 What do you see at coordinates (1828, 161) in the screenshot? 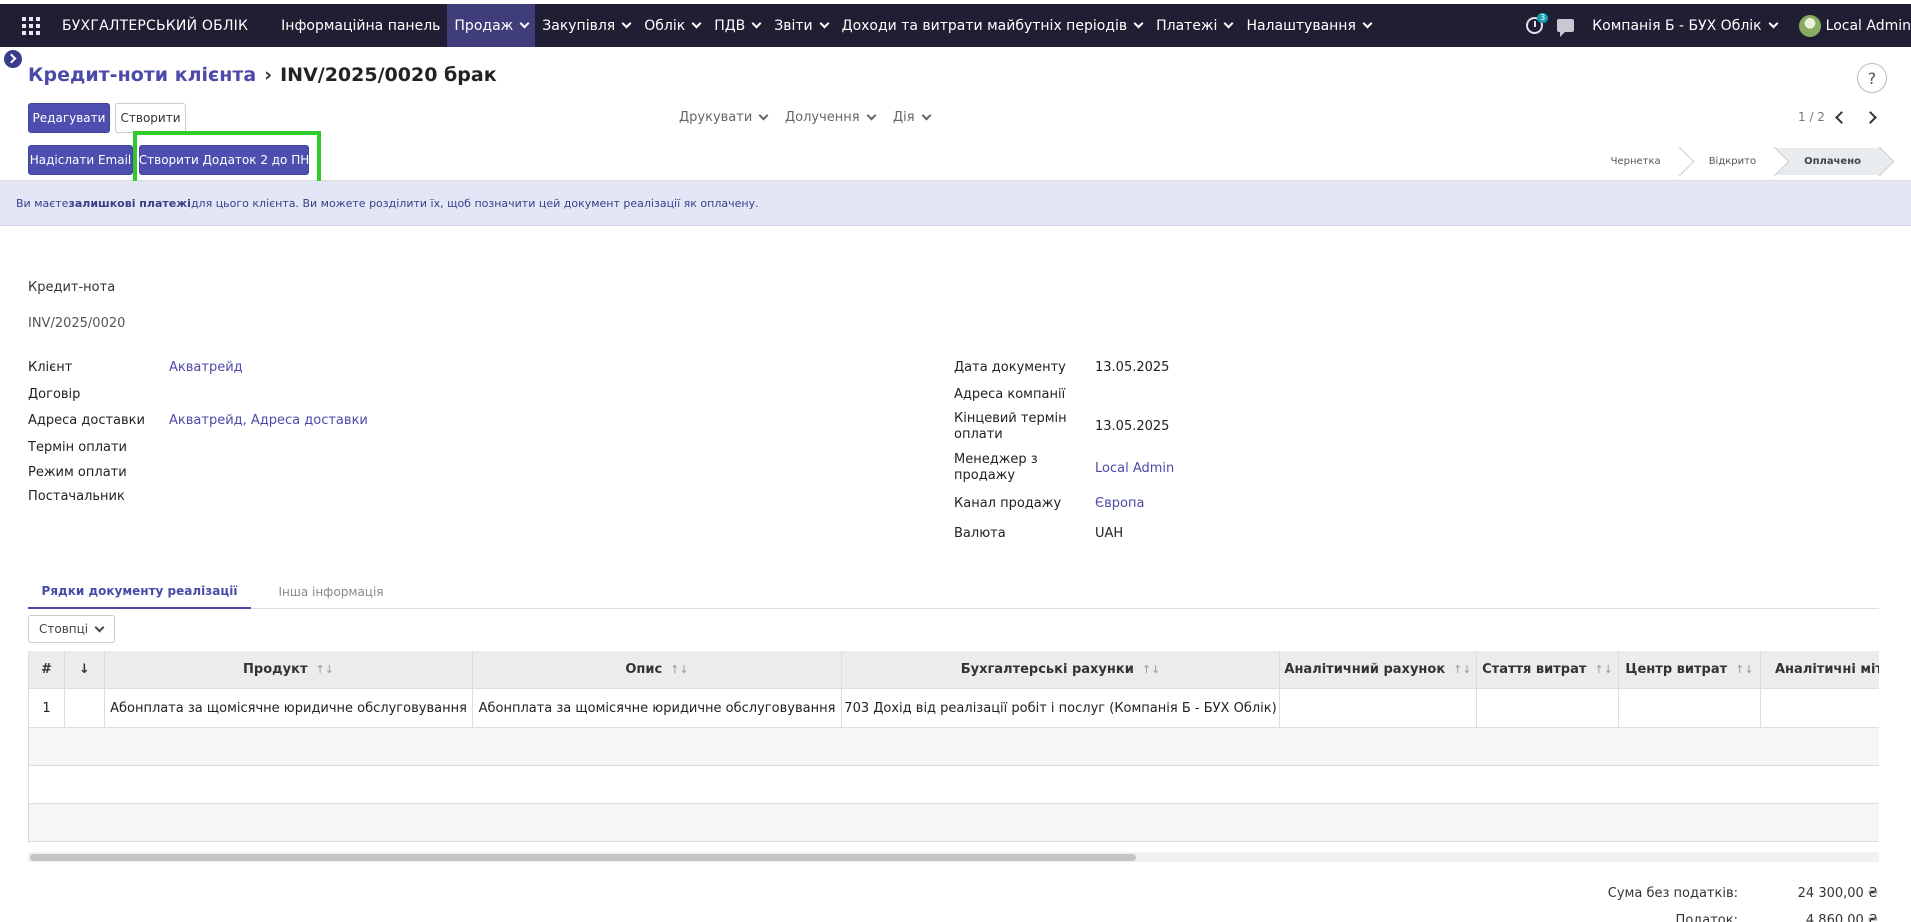
I see `stage-paid: Оплачено` at bounding box center [1828, 161].